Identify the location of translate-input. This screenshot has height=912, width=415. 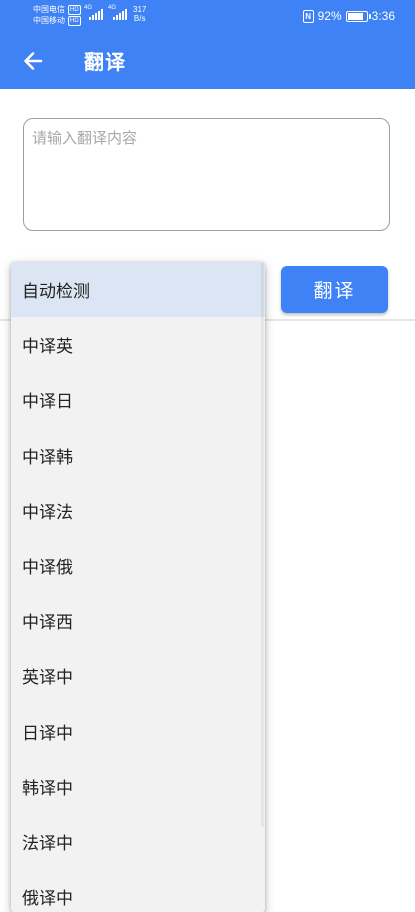
(206, 174).